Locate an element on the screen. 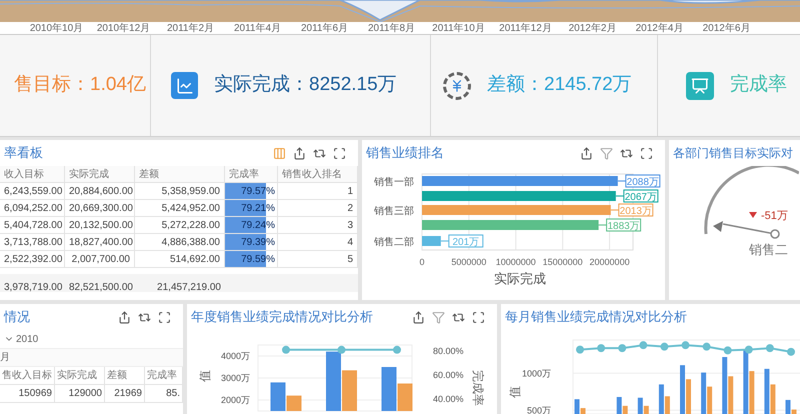 This screenshot has height=414, width=800. axis-label: 2011年8月 is located at coordinates (392, 28).